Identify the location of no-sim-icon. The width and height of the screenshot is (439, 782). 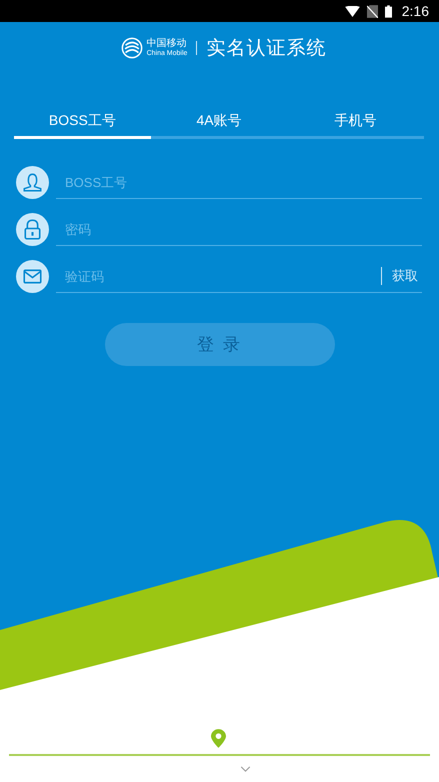
(372, 11).